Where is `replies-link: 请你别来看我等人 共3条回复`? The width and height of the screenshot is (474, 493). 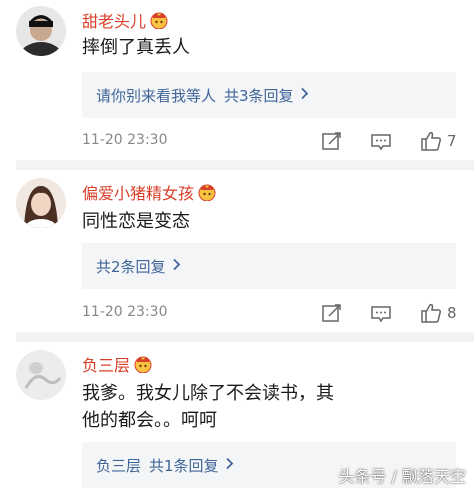
replies-link: 请你别来看我等人 共3条回复 is located at coordinates (269, 95).